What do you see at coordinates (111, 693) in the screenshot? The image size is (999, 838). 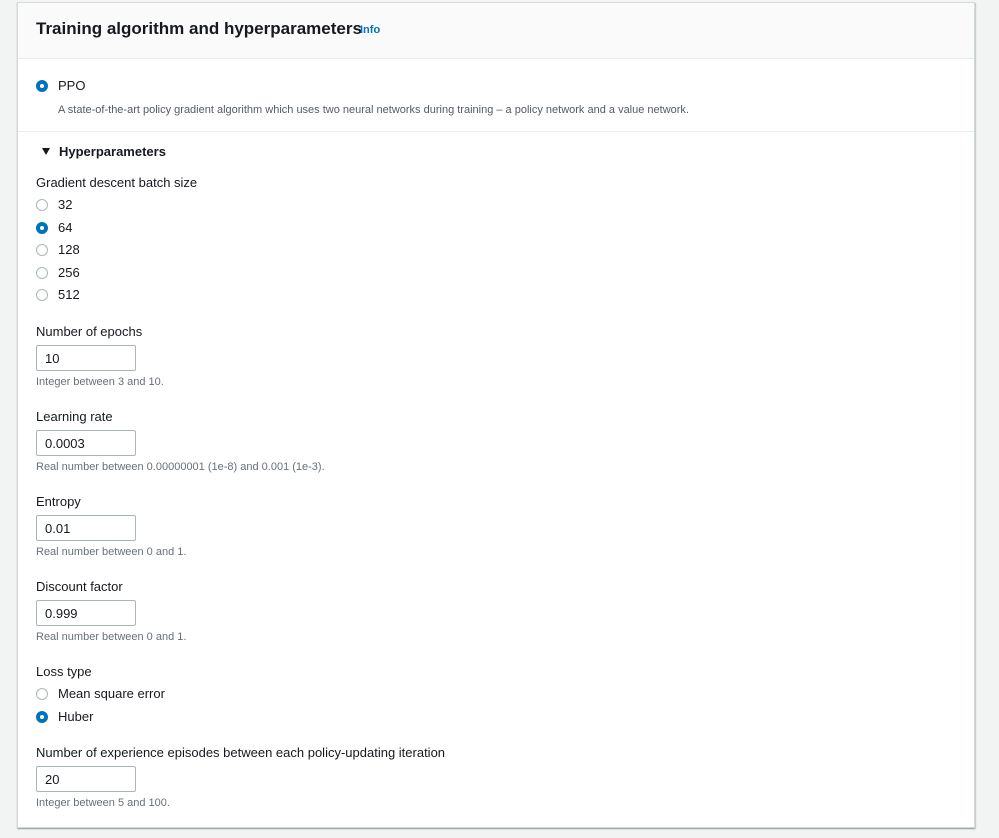 I see `loss-type-option-label: Mean square error` at bounding box center [111, 693].